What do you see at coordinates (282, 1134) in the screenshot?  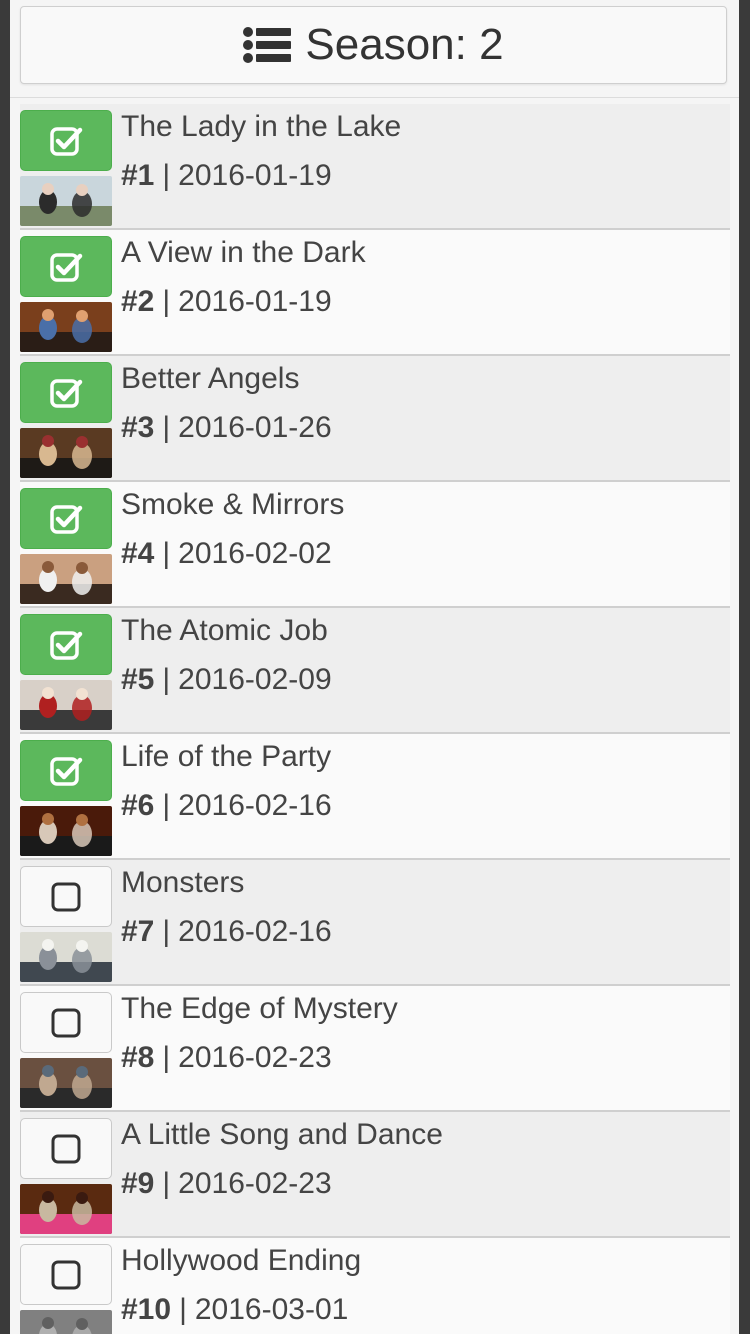 I see `episode-title: A Little Song and Dance` at bounding box center [282, 1134].